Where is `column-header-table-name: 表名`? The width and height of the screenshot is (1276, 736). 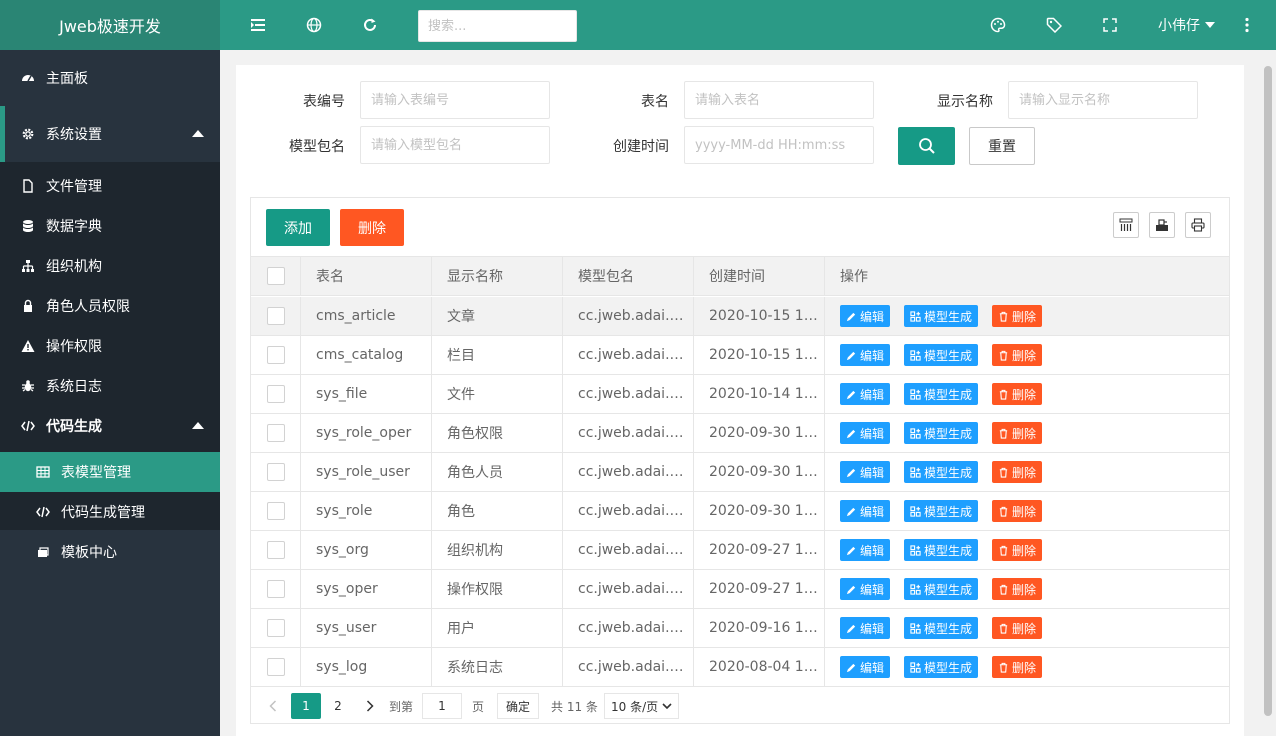 column-header-table-name: 表名 is located at coordinates (366, 276).